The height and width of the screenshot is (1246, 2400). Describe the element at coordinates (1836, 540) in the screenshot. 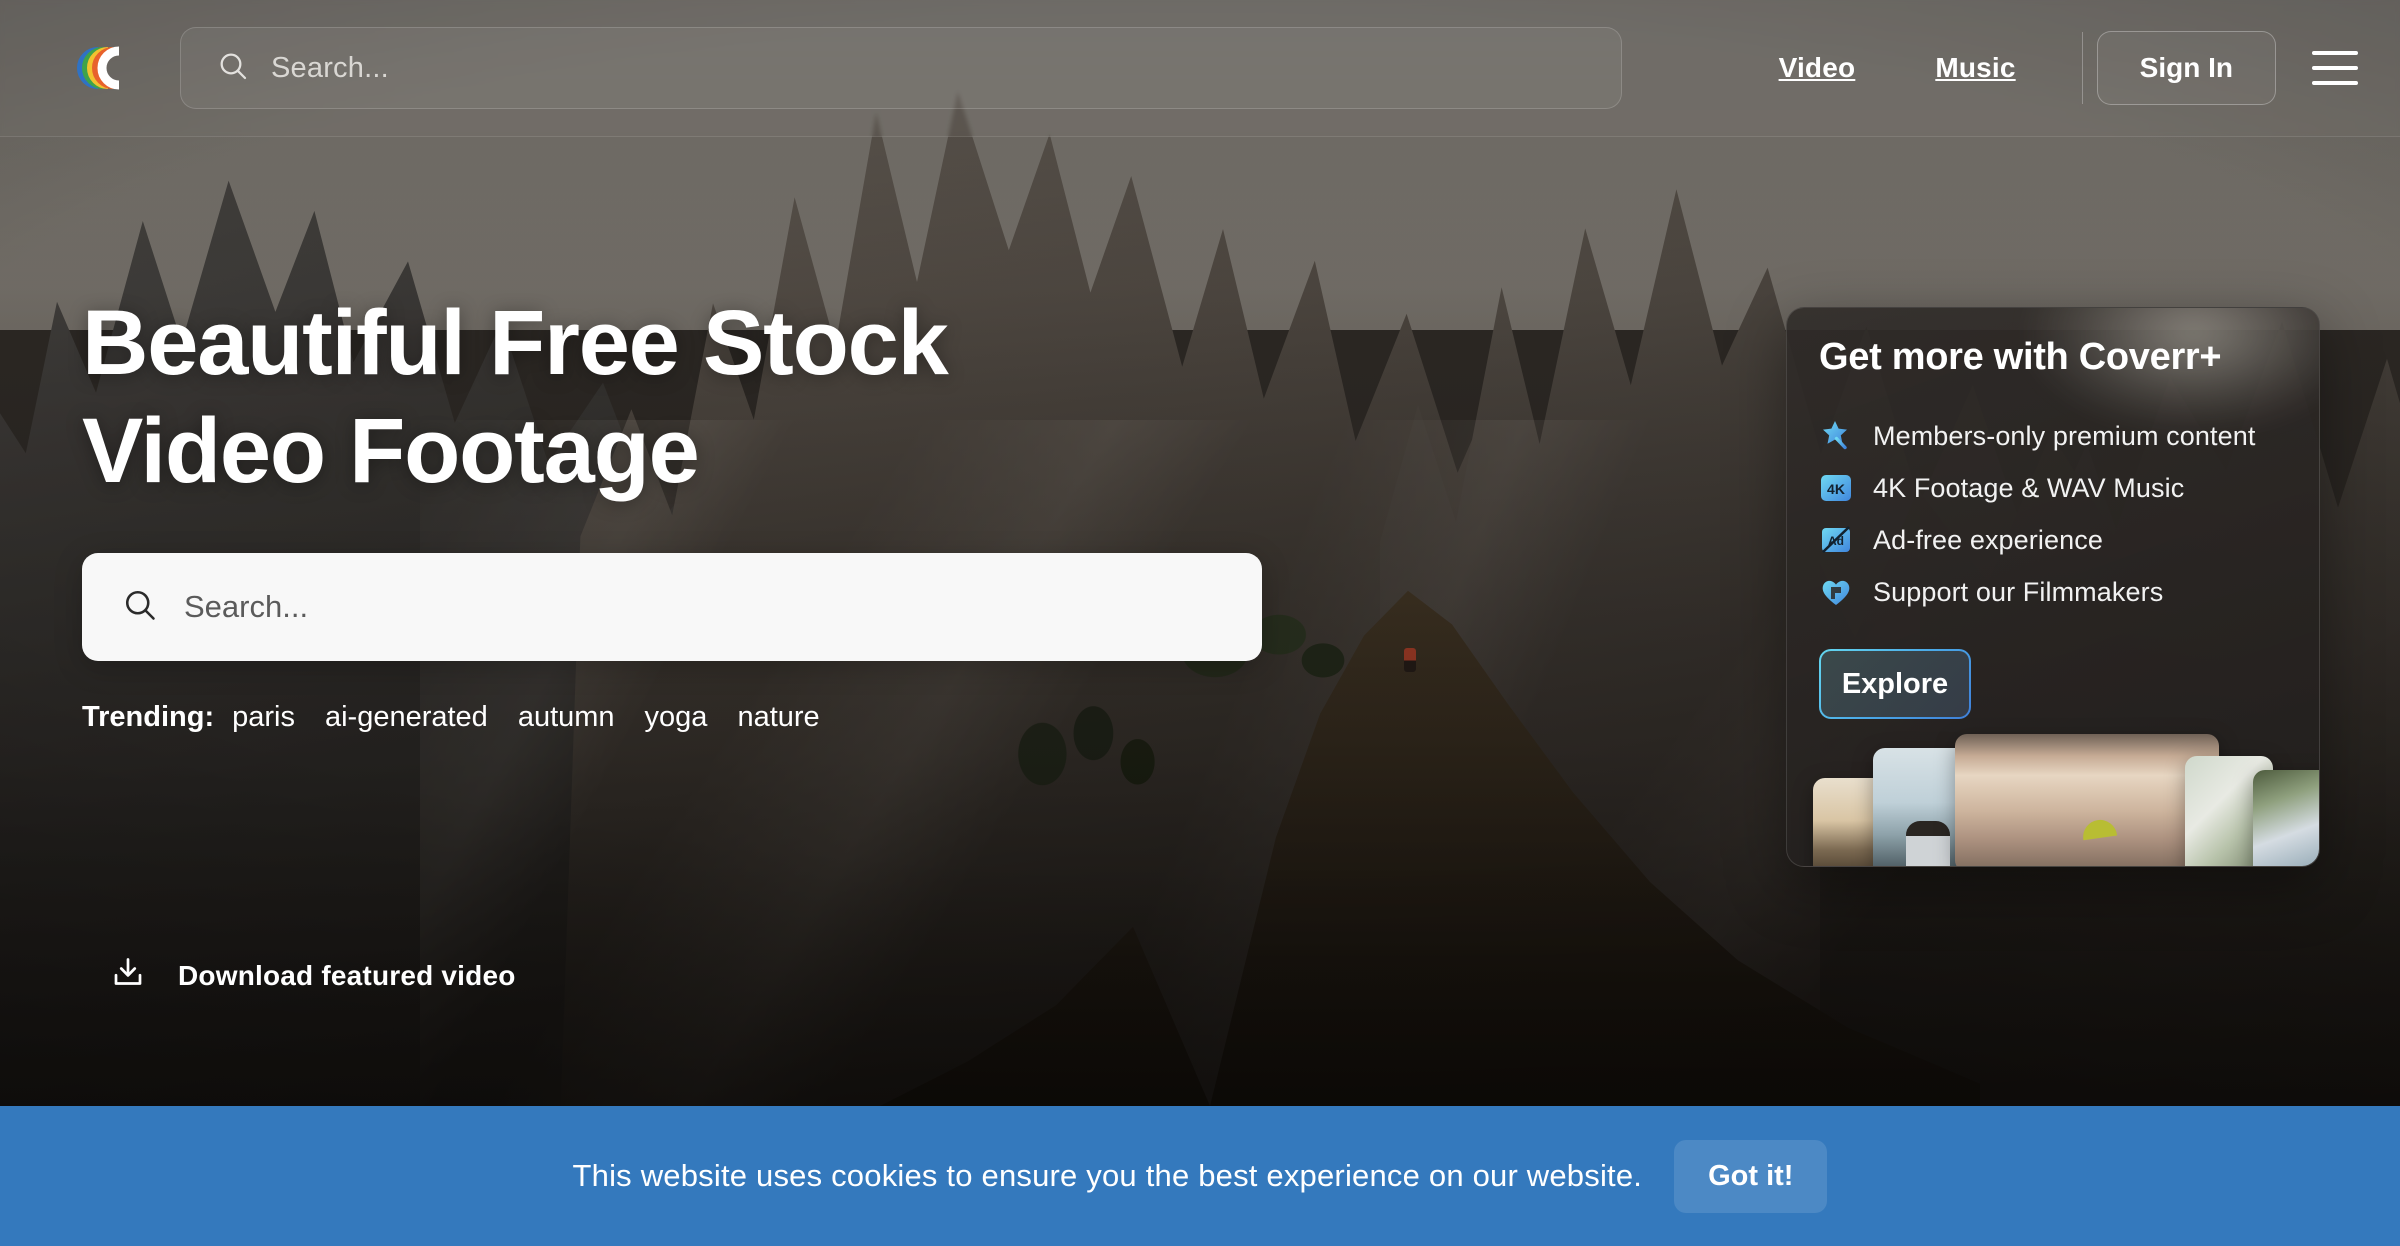

I see `ad-free-icon: Ad` at that location.